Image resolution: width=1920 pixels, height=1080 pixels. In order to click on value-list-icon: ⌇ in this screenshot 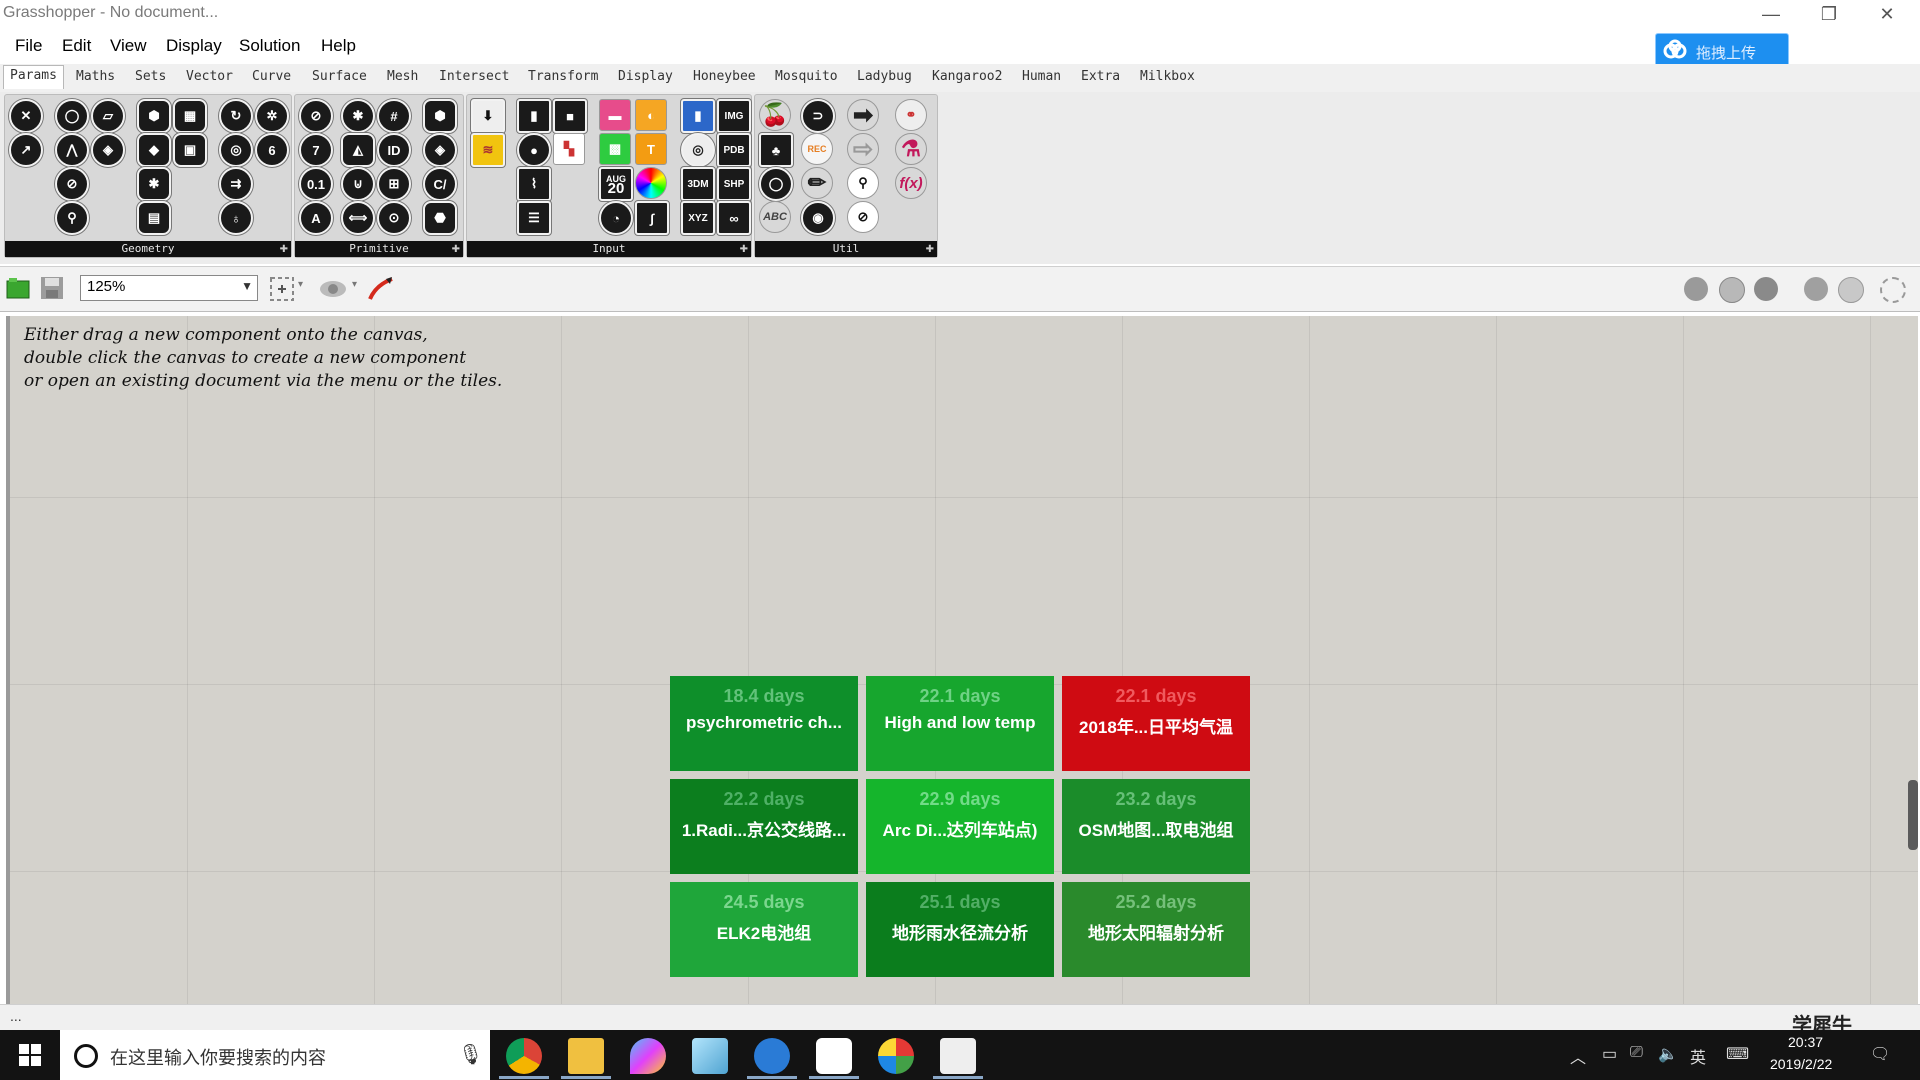, I will do `click(534, 184)`.